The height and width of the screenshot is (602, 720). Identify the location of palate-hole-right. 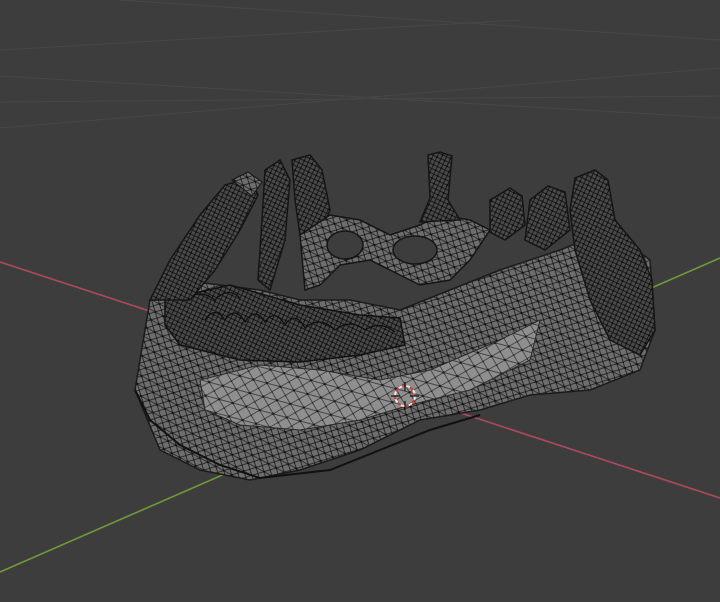
(415, 250).